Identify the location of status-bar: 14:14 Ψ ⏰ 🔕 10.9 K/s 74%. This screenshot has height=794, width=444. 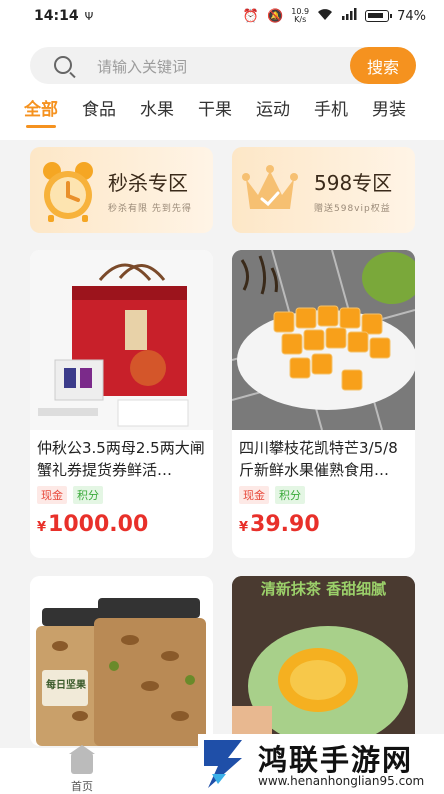
(222, 16).